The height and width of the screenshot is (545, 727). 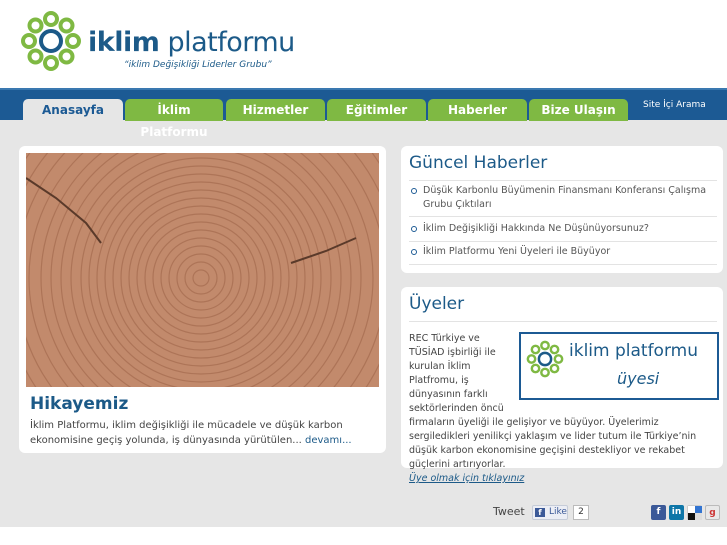 What do you see at coordinates (638, 378) in the screenshot?
I see `badge-subtitle: üyesi` at bounding box center [638, 378].